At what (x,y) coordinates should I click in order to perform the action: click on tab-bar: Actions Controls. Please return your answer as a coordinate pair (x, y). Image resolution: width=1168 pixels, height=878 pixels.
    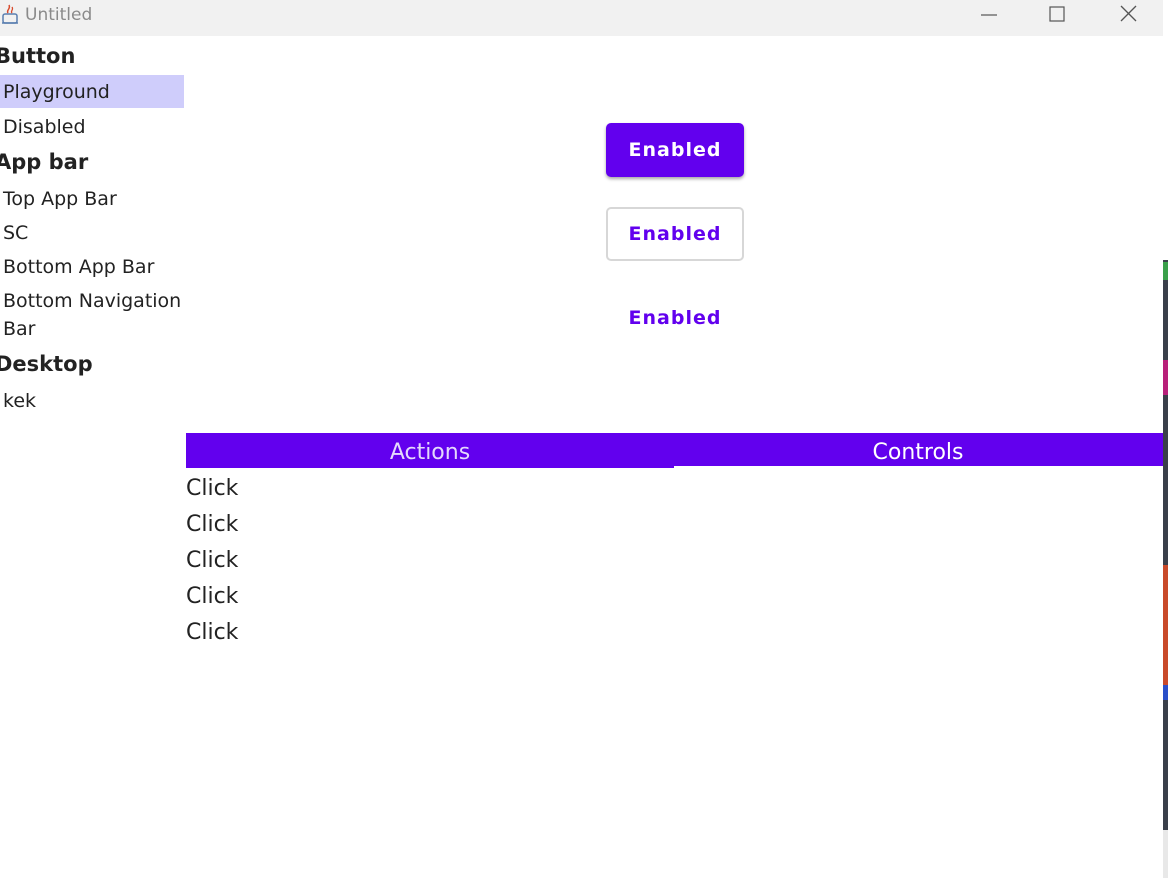
    Looking at the image, I should click on (674, 449).